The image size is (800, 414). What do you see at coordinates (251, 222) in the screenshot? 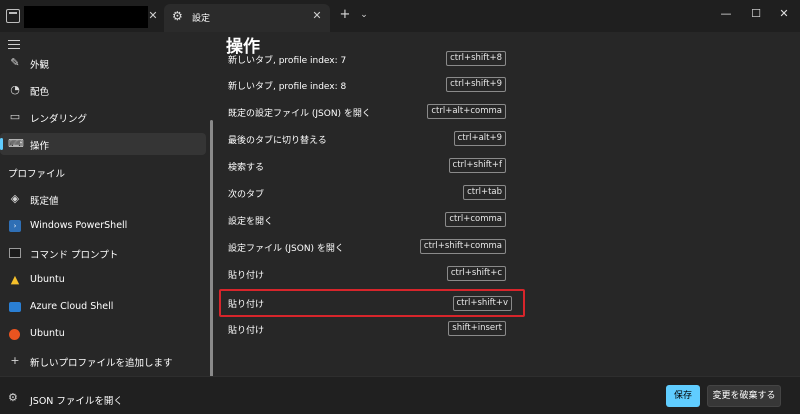
I see `action-label: 設定を開く` at bounding box center [251, 222].